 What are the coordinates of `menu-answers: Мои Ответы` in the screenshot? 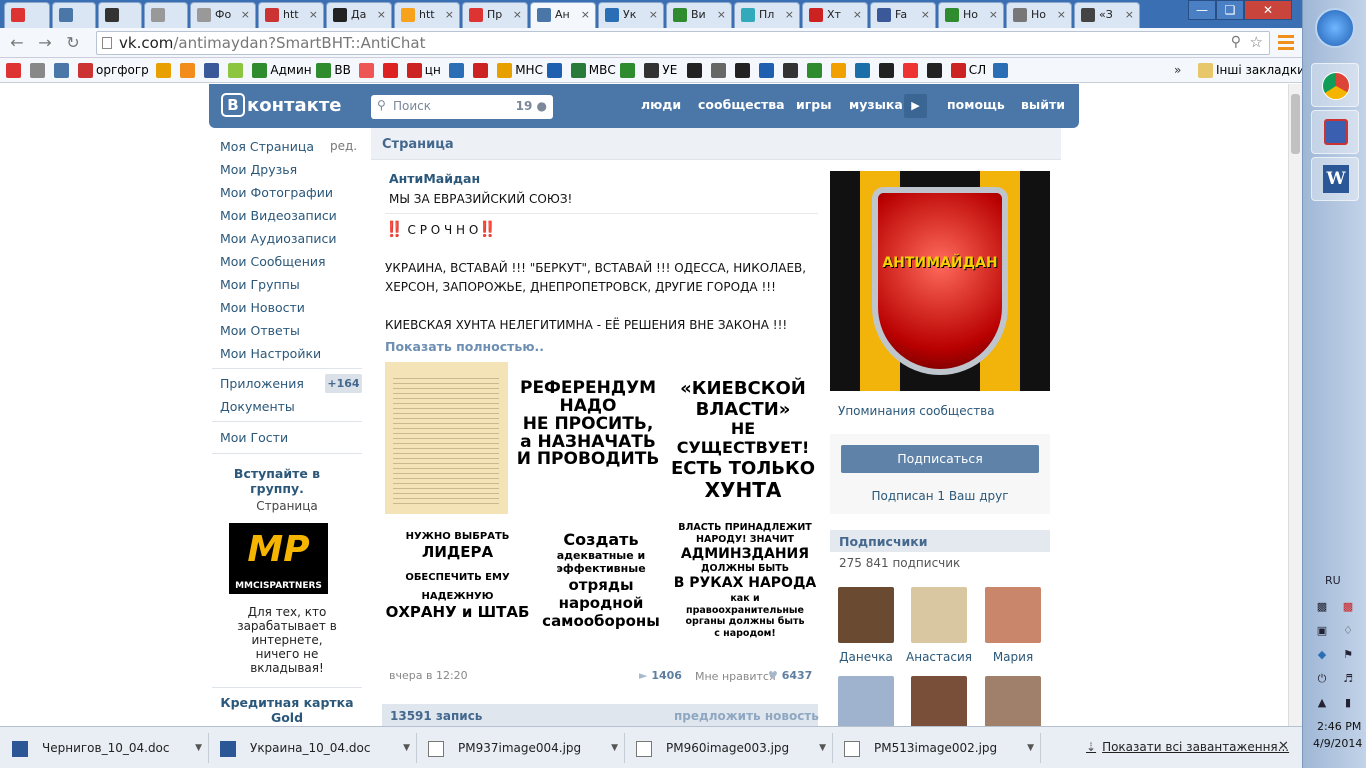 It's located at (260, 330).